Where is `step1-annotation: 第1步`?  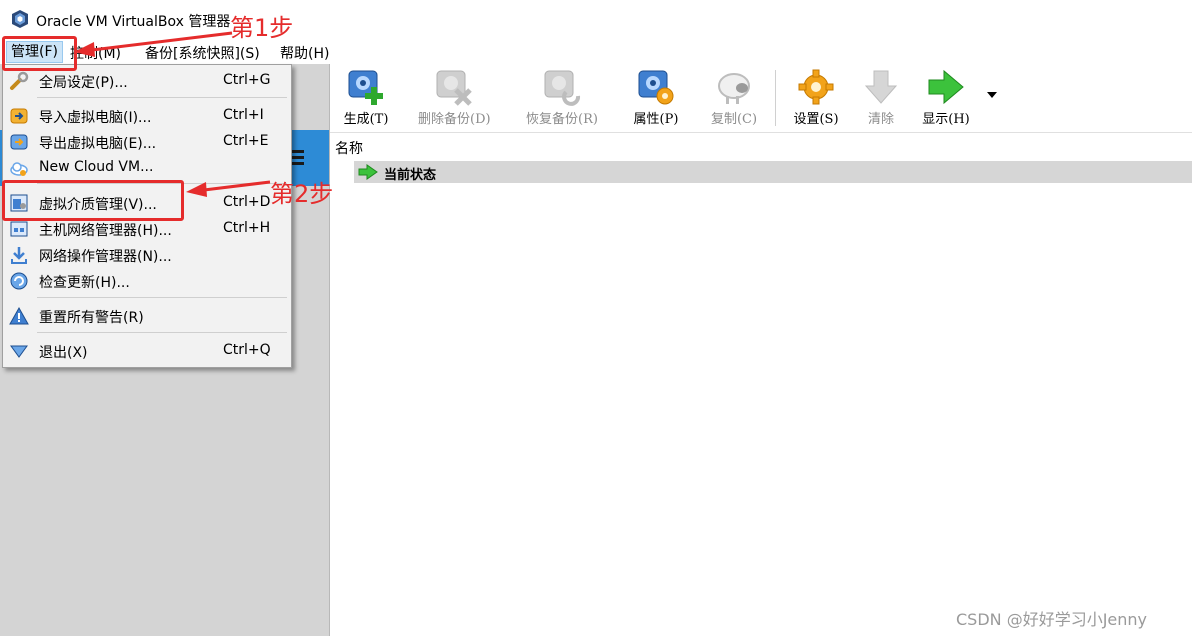 step1-annotation: 第1步 is located at coordinates (262, 28).